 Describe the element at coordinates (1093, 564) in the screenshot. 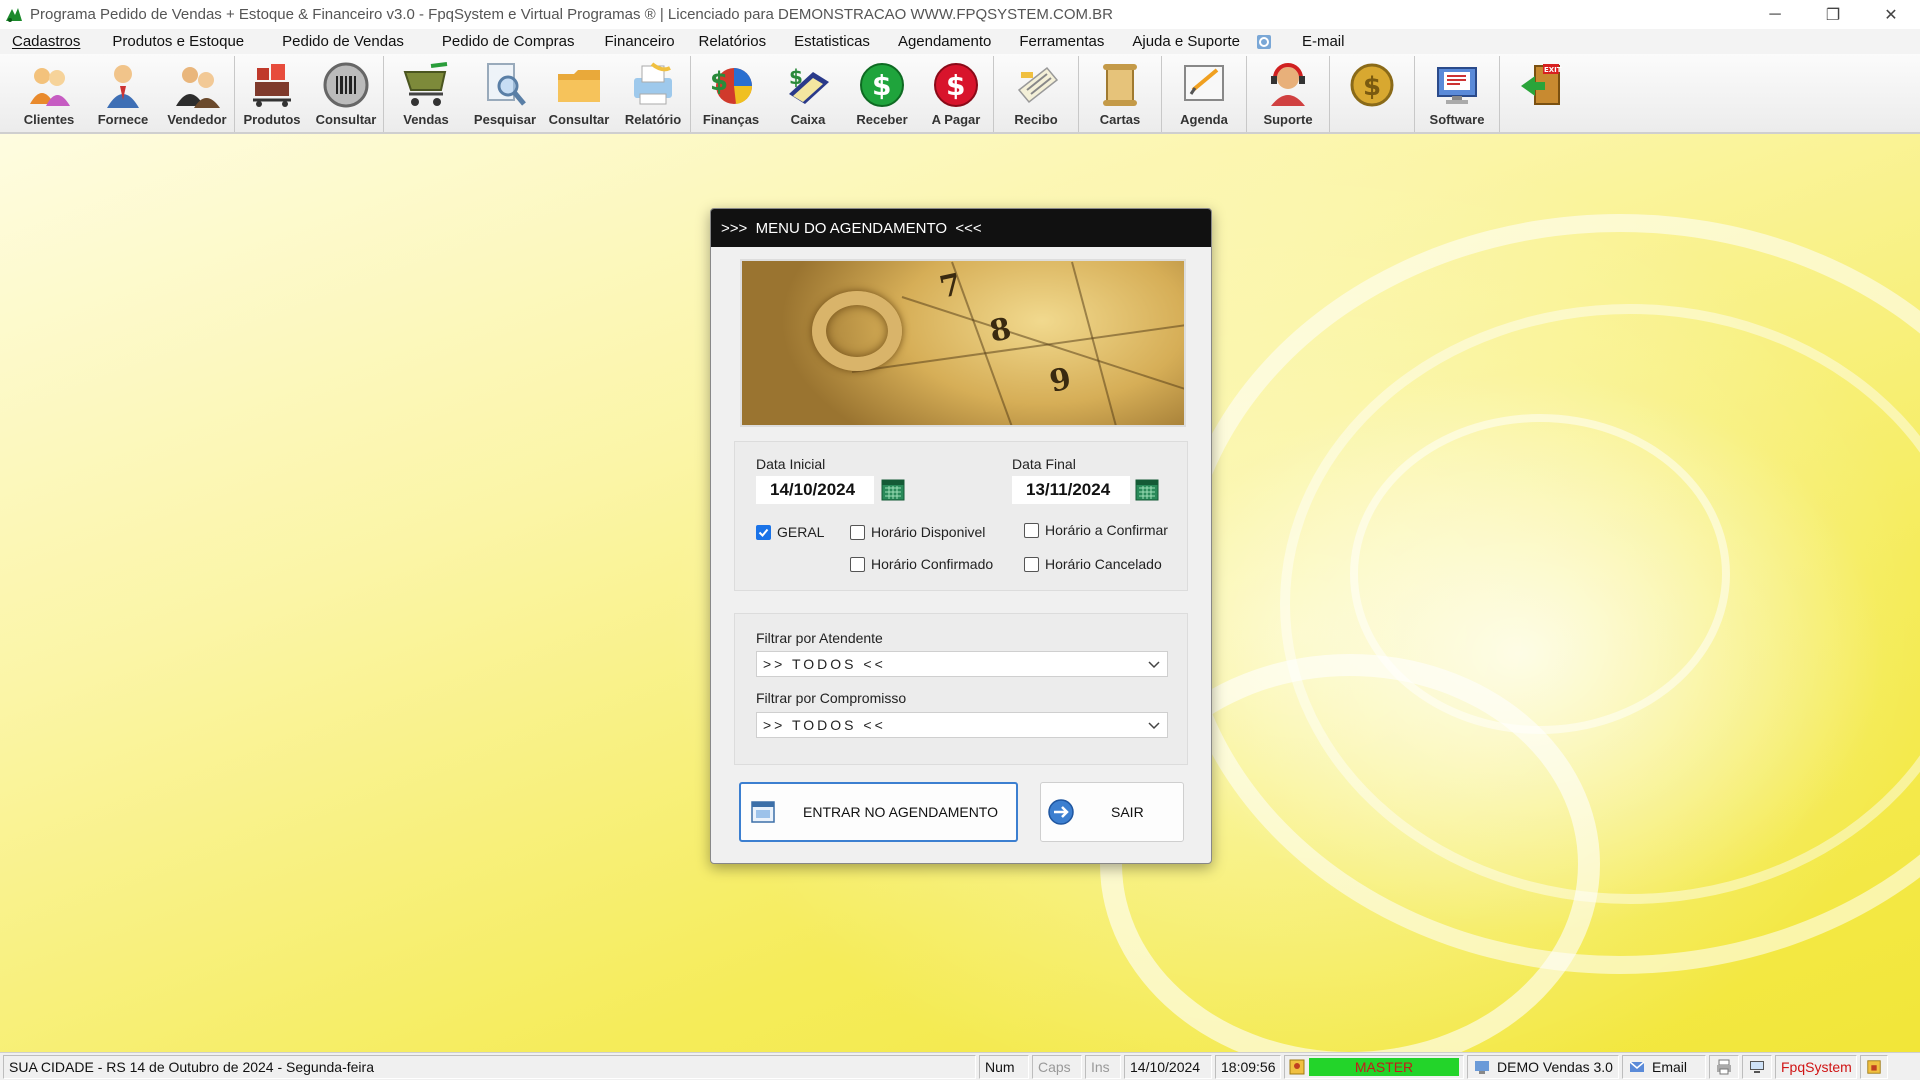

I see `horario-cancelado-checkbox: Horário Cancelado` at that location.